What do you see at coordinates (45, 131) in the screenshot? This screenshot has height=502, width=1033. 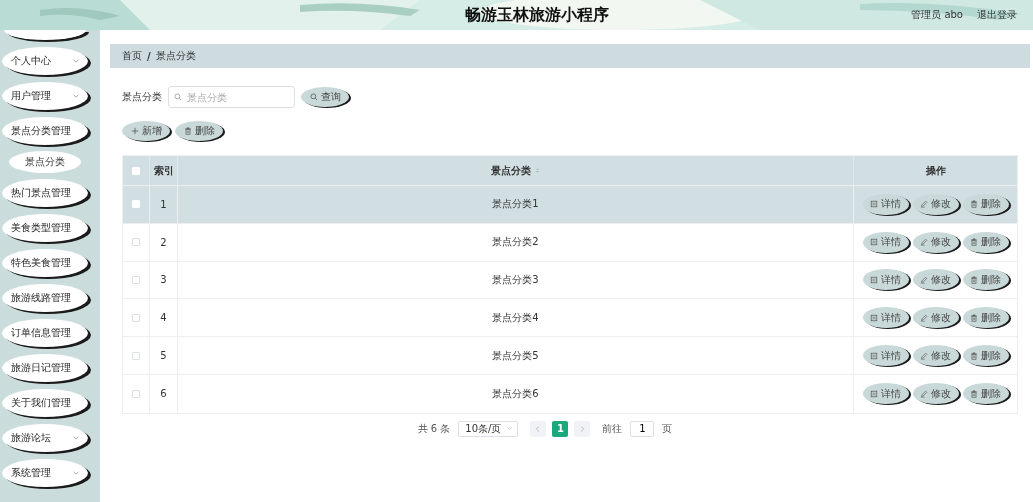 I see `sidebar-item: 景点分类管理` at bounding box center [45, 131].